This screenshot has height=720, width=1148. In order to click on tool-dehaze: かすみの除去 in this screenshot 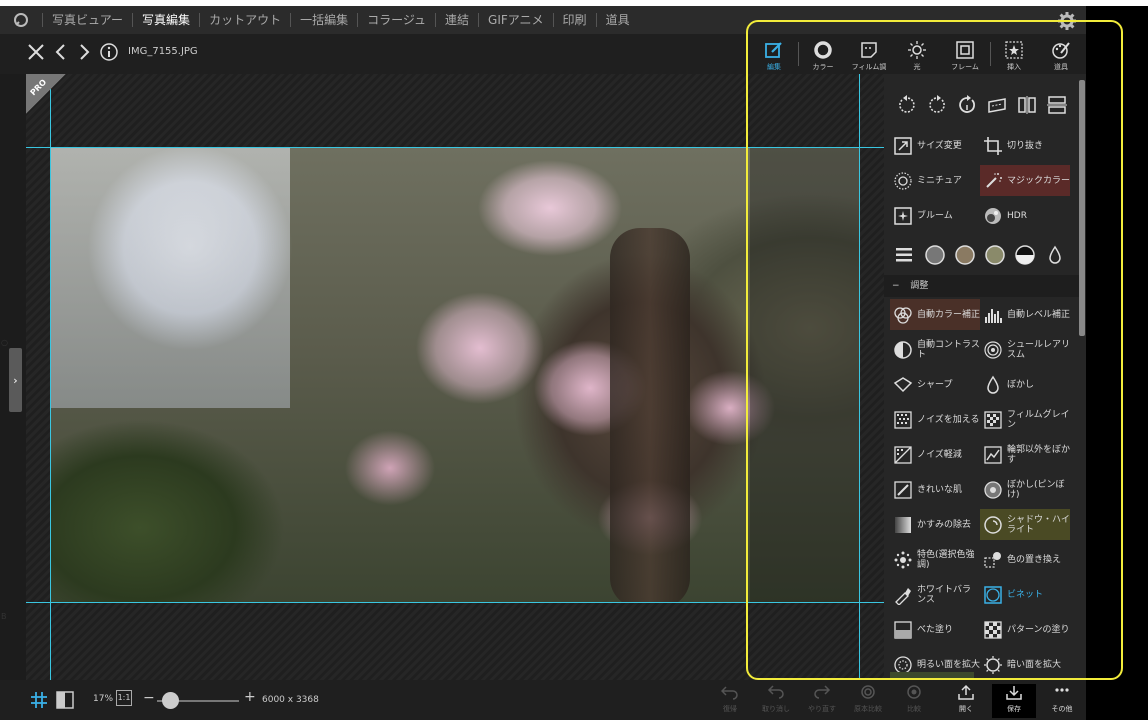, I will do `click(935, 524)`.